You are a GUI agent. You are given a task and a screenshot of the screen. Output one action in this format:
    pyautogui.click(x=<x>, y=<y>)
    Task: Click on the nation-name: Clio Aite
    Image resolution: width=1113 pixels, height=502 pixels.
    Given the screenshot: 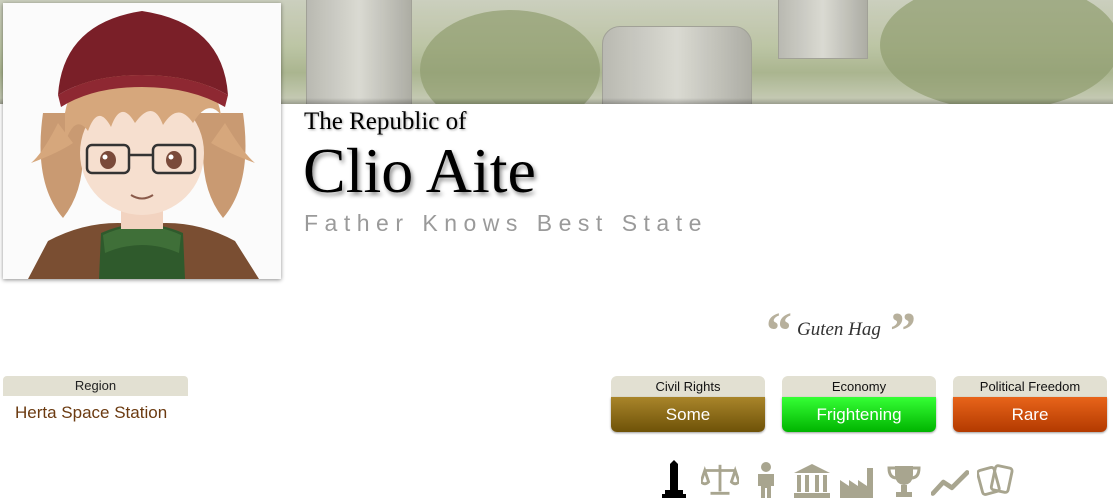 What is the action you would take?
    pyautogui.click(x=419, y=170)
    